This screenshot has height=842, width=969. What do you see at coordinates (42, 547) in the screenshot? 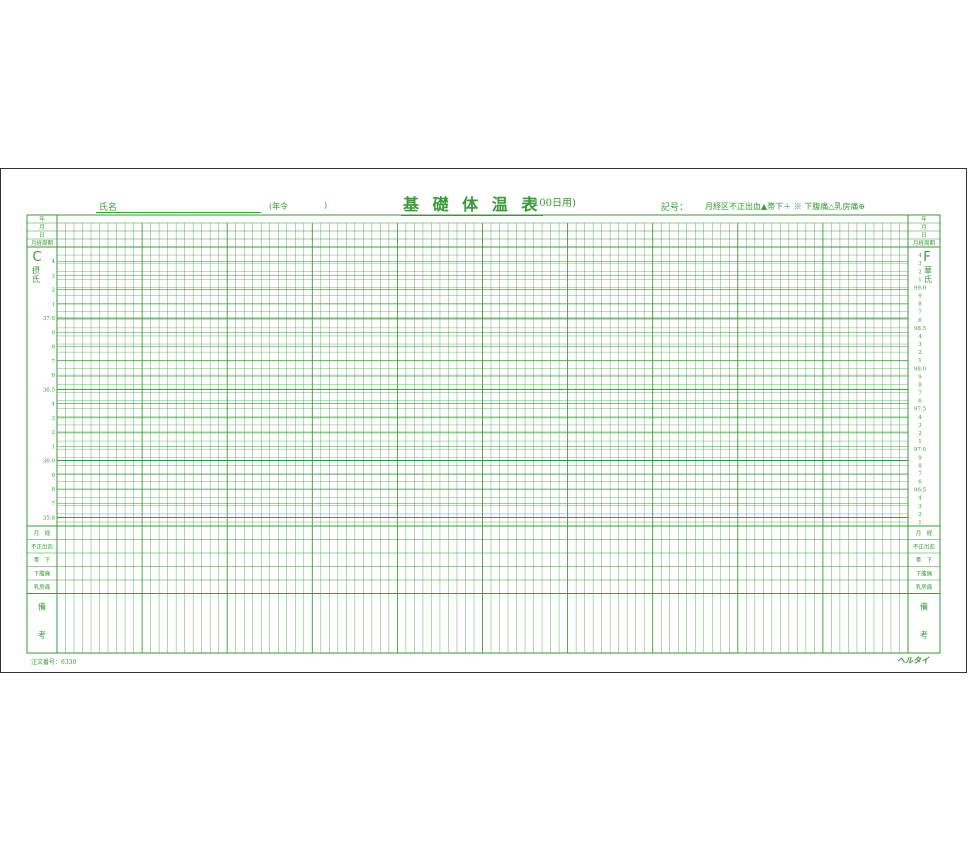
I see `symptom-row-label-left: 不正出血` at bounding box center [42, 547].